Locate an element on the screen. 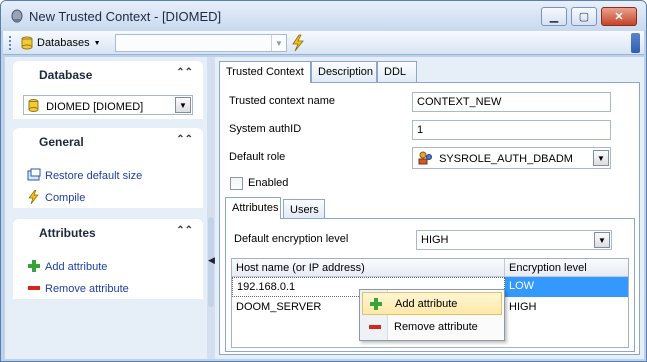  toolbar: Databases ▼ ▼ is located at coordinates (323, 43).